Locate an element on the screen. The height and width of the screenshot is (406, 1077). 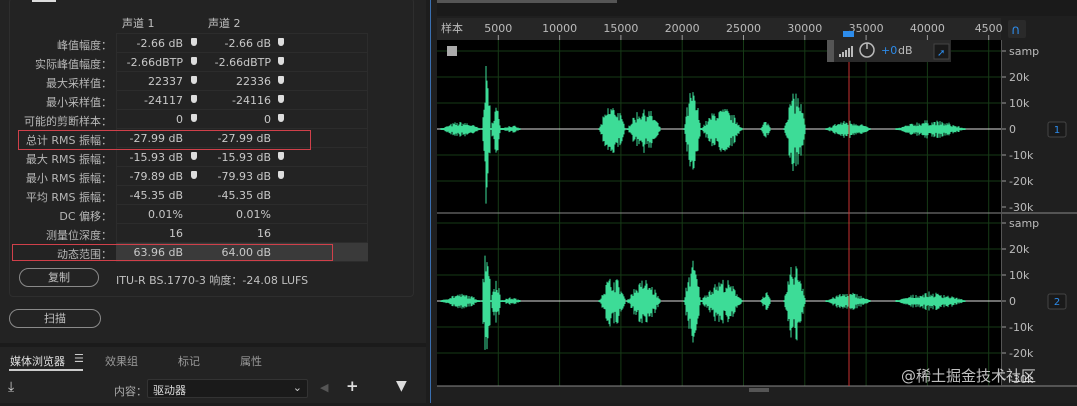
ruler-tick-label: 5000 is located at coordinates (498, 28).